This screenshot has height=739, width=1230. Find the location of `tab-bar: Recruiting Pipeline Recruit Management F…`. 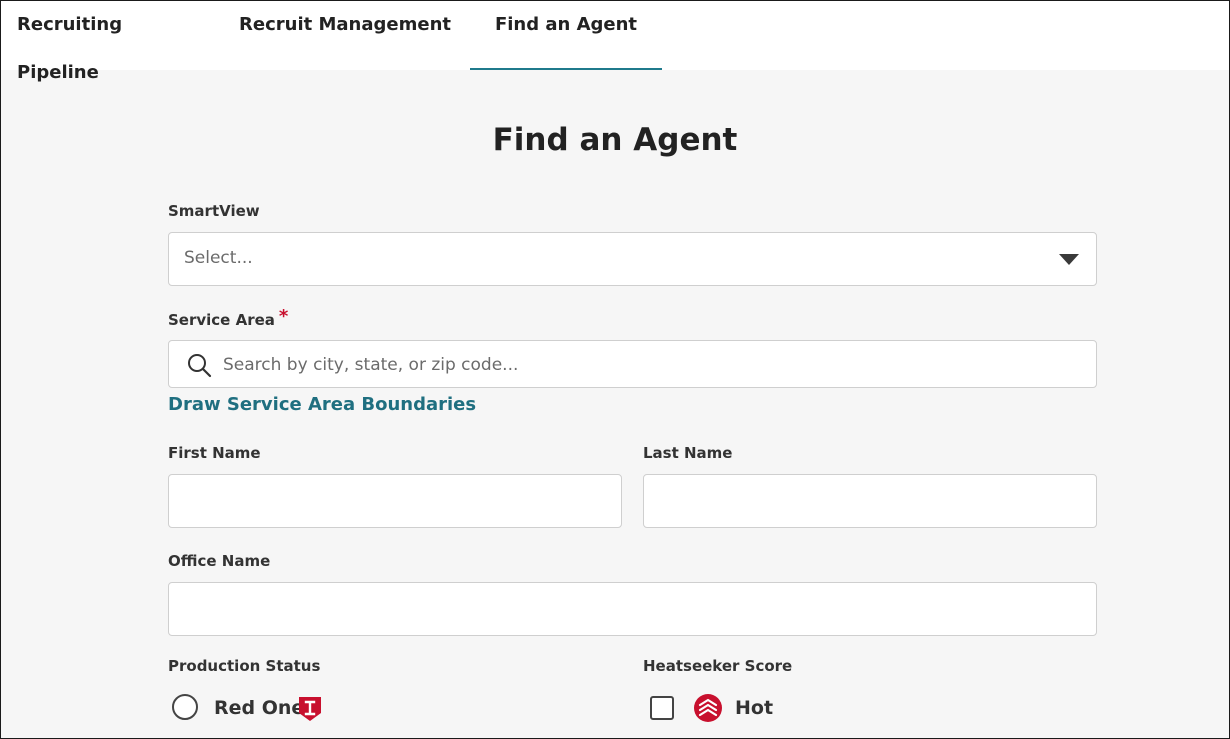

tab-bar: Recruiting Pipeline Recruit Management F… is located at coordinates (615, 42).